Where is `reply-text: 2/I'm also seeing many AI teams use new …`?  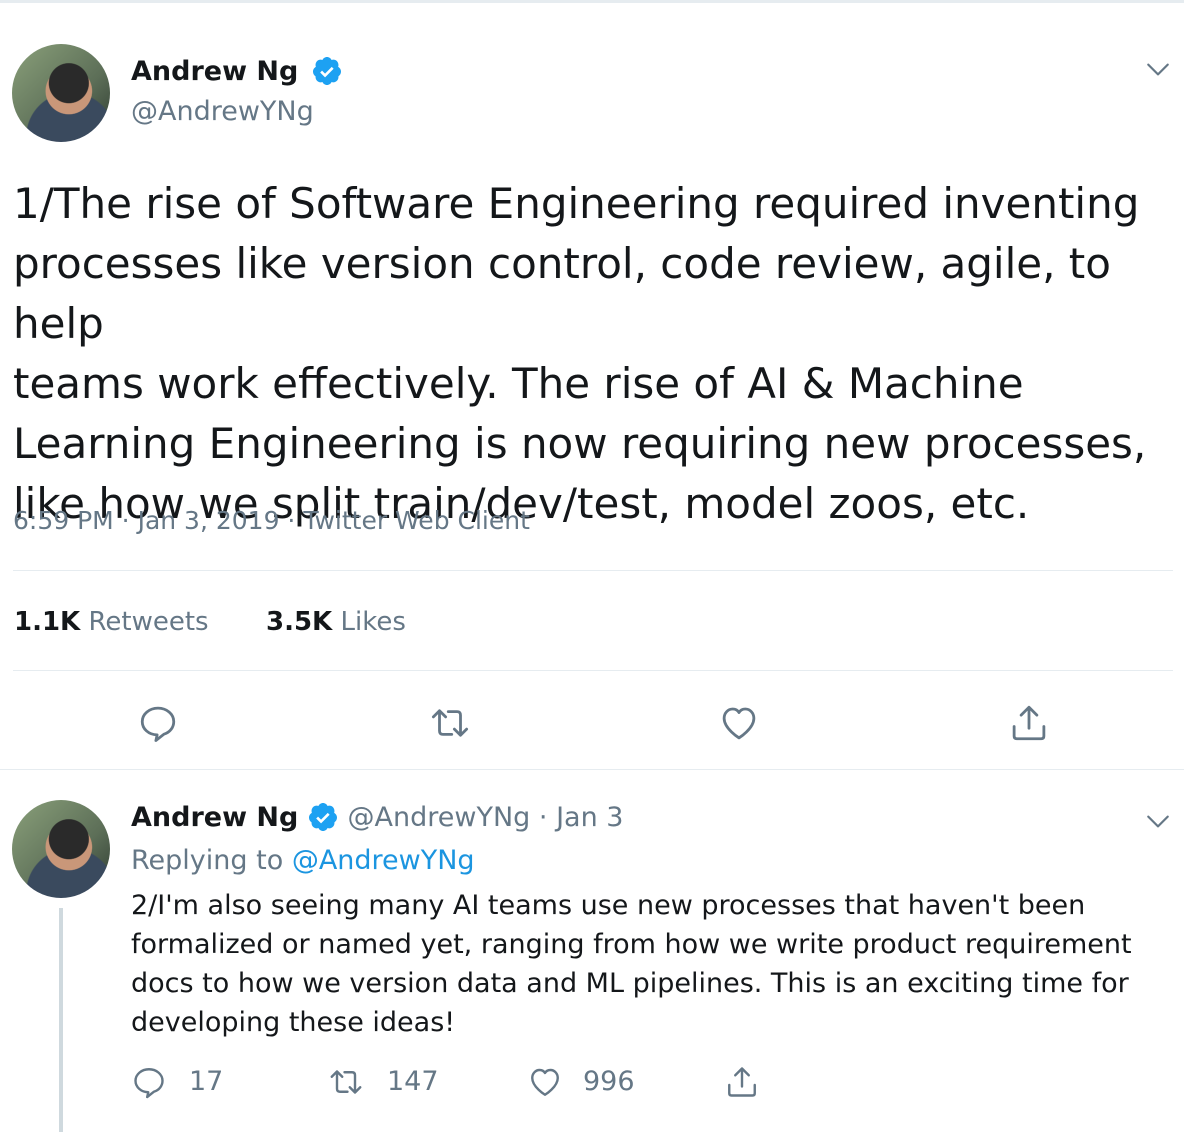
reply-text: 2/I'm also seeing many AI teams use new … is located at coordinates (651, 964).